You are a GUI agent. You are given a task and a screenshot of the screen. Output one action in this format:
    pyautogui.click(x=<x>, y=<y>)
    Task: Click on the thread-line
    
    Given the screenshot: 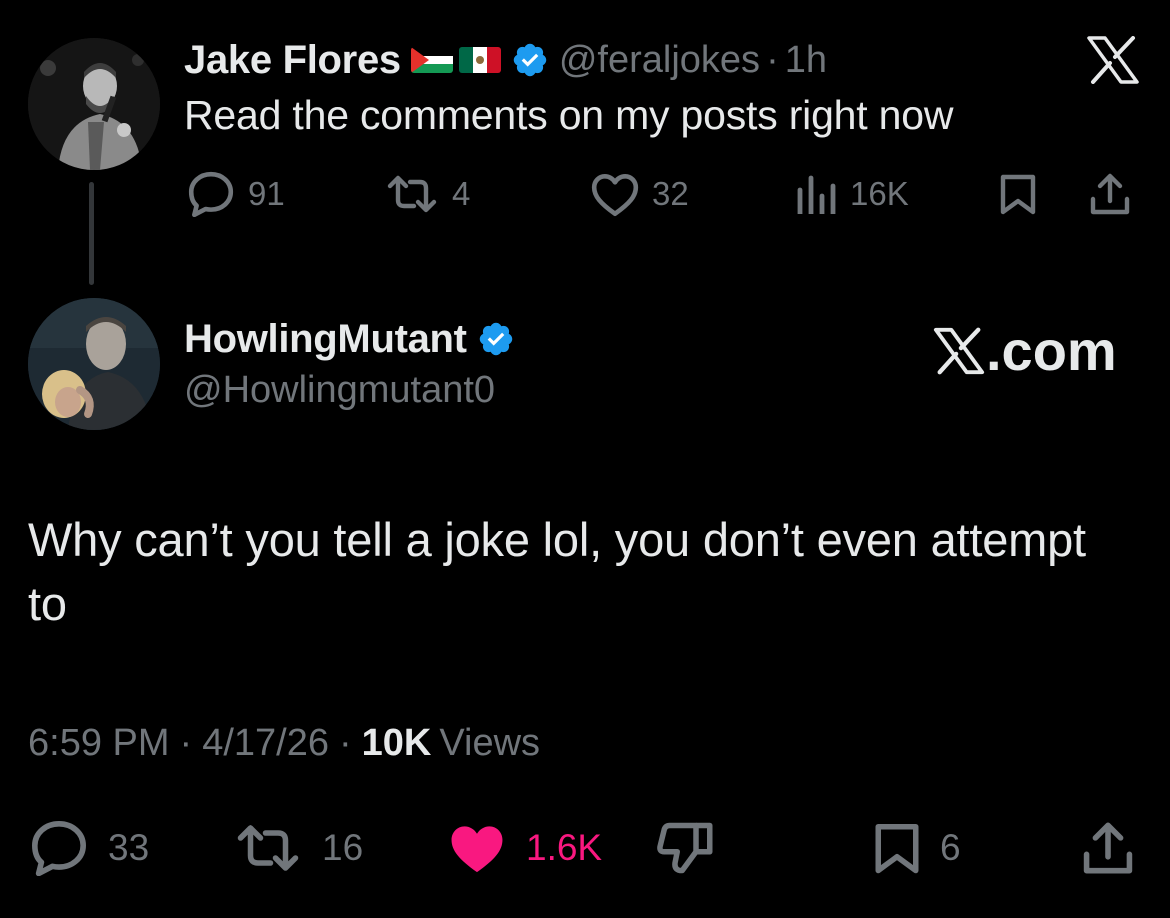 What is the action you would take?
    pyautogui.click(x=91, y=233)
    